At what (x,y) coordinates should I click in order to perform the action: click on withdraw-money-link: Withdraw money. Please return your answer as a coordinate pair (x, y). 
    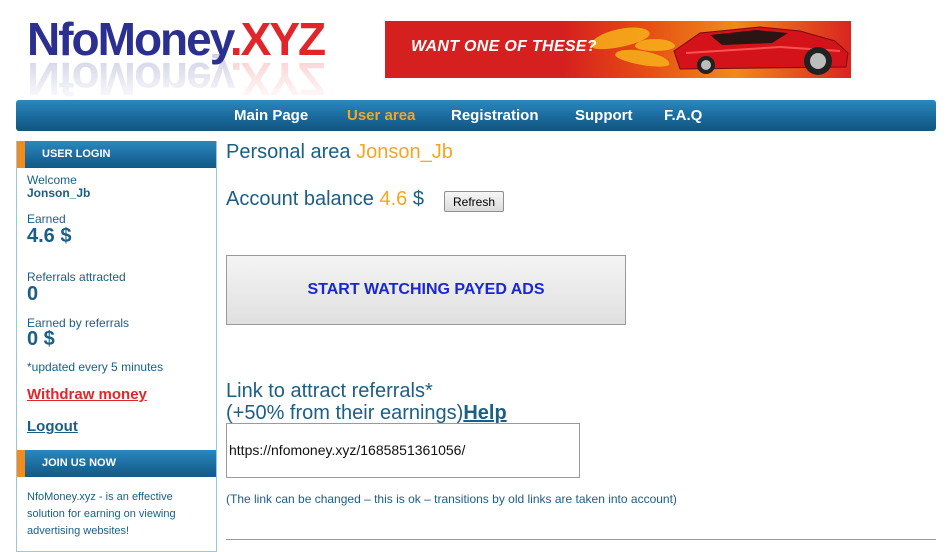
    Looking at the image, I should click on (87, 394).